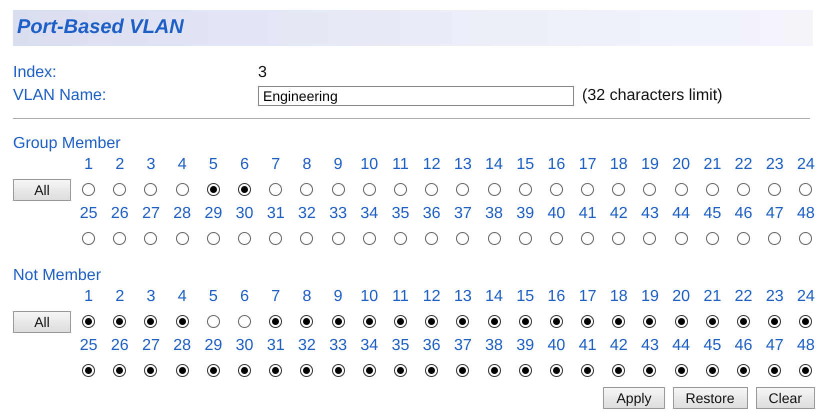 The width and height of the screenshot is (826, 417). I want to click on action-button: Clear, so click(785, 398).